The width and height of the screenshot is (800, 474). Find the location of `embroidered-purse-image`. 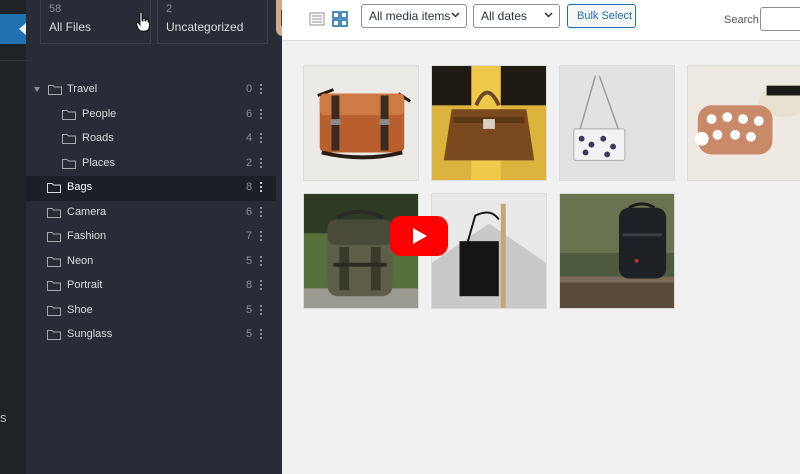

embroidered-purse-image is located at coordinates (617, 123).